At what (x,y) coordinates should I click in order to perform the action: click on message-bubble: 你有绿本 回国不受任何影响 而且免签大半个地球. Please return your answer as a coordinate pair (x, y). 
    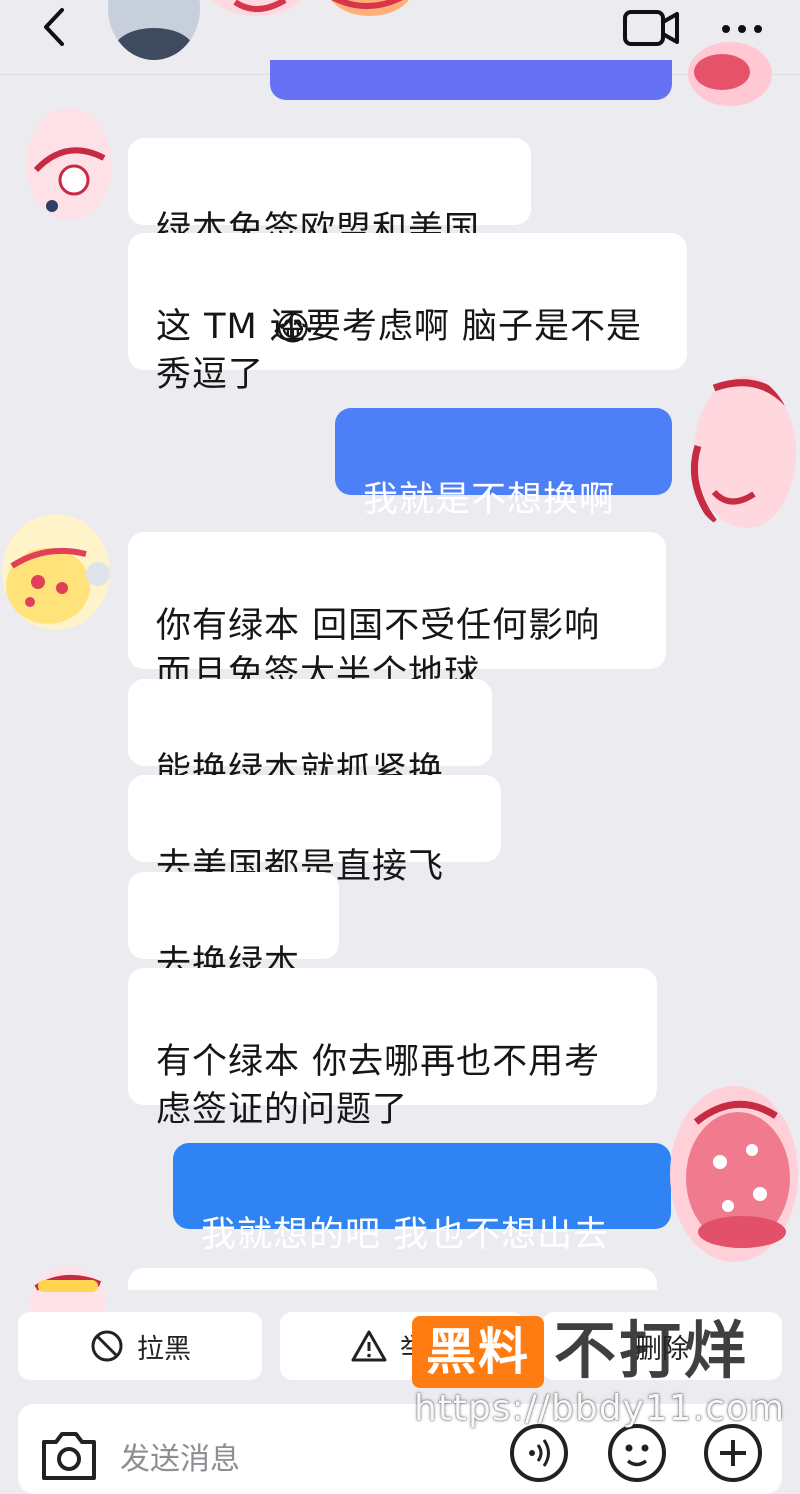
    Looking at the image, I should click on (397, 613).